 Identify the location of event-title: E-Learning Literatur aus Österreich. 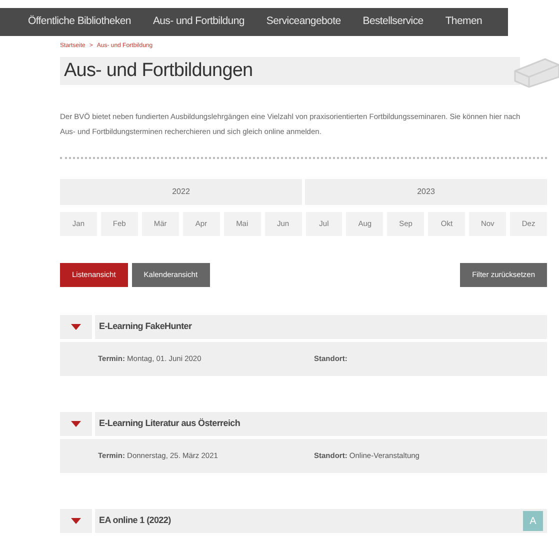
(169, 423).